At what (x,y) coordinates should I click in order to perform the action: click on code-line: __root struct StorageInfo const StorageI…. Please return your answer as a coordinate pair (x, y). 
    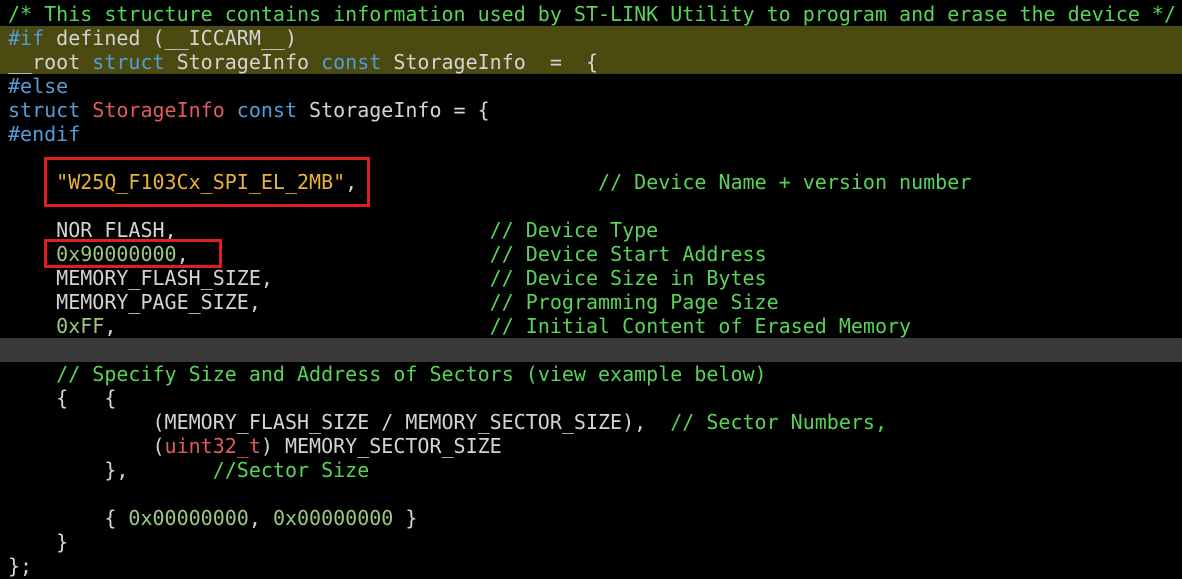
    Looking at the image, I should click on (591, 62).